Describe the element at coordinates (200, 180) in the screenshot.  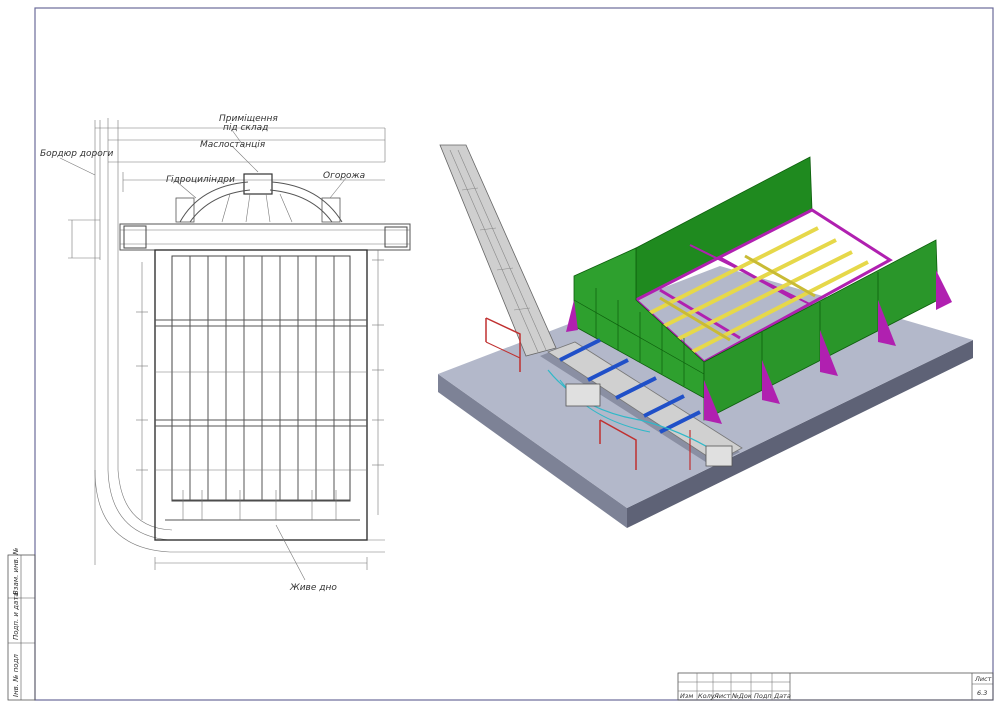
I see `label-hydro-cylinders: Гідроциліндри` at that location.